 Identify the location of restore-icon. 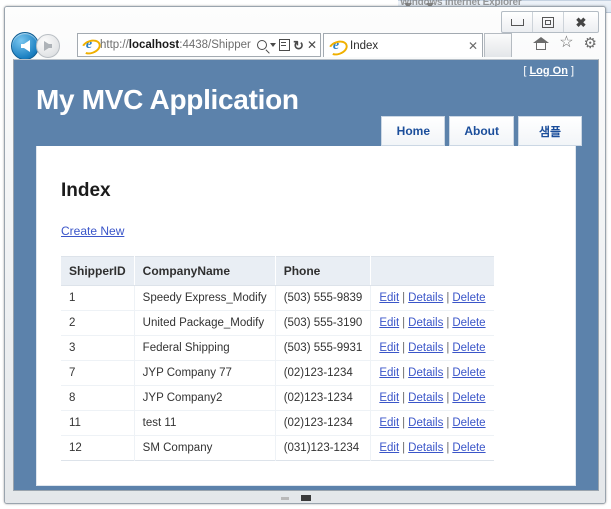
(548, 22).